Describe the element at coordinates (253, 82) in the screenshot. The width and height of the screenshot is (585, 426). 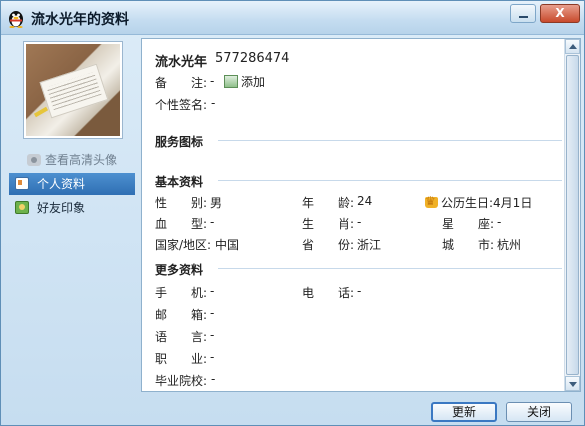
I see `add-remark-label: 添加` at that location.